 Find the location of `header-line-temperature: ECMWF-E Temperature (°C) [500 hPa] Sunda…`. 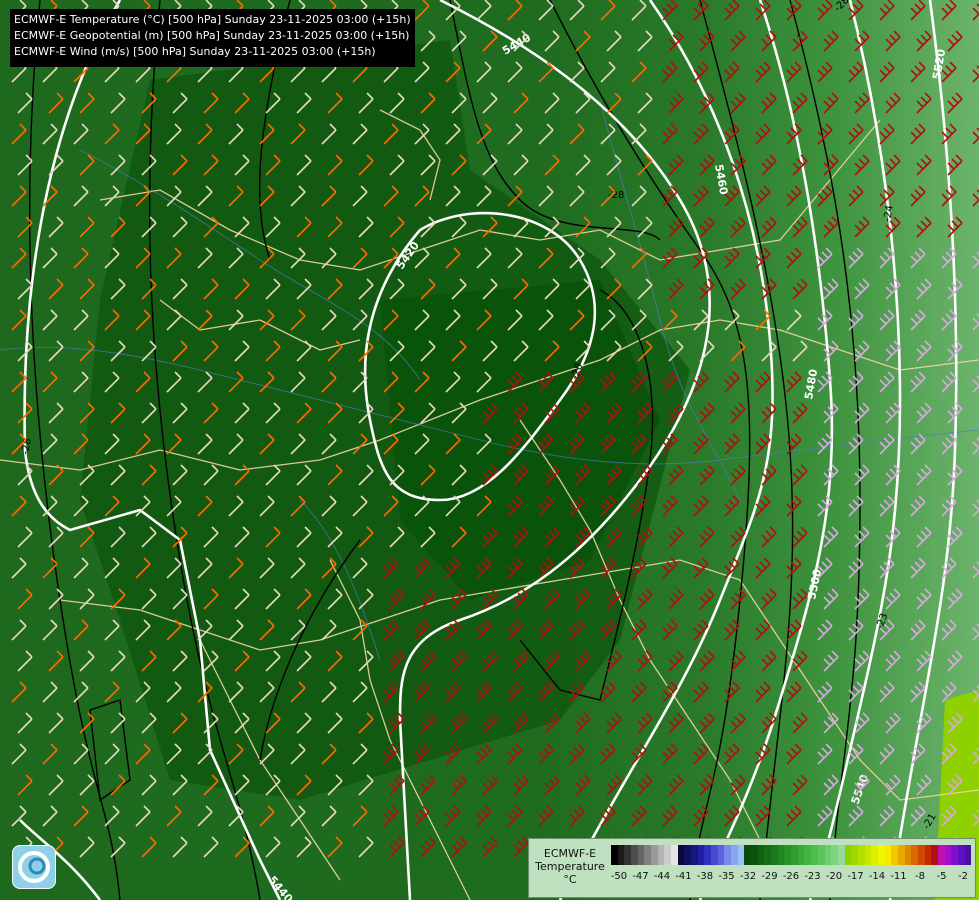

header-line-temperature: ECMWF-E Temperature (°C) [500 hPa] Sunda… is located at coordinates (212, 19).